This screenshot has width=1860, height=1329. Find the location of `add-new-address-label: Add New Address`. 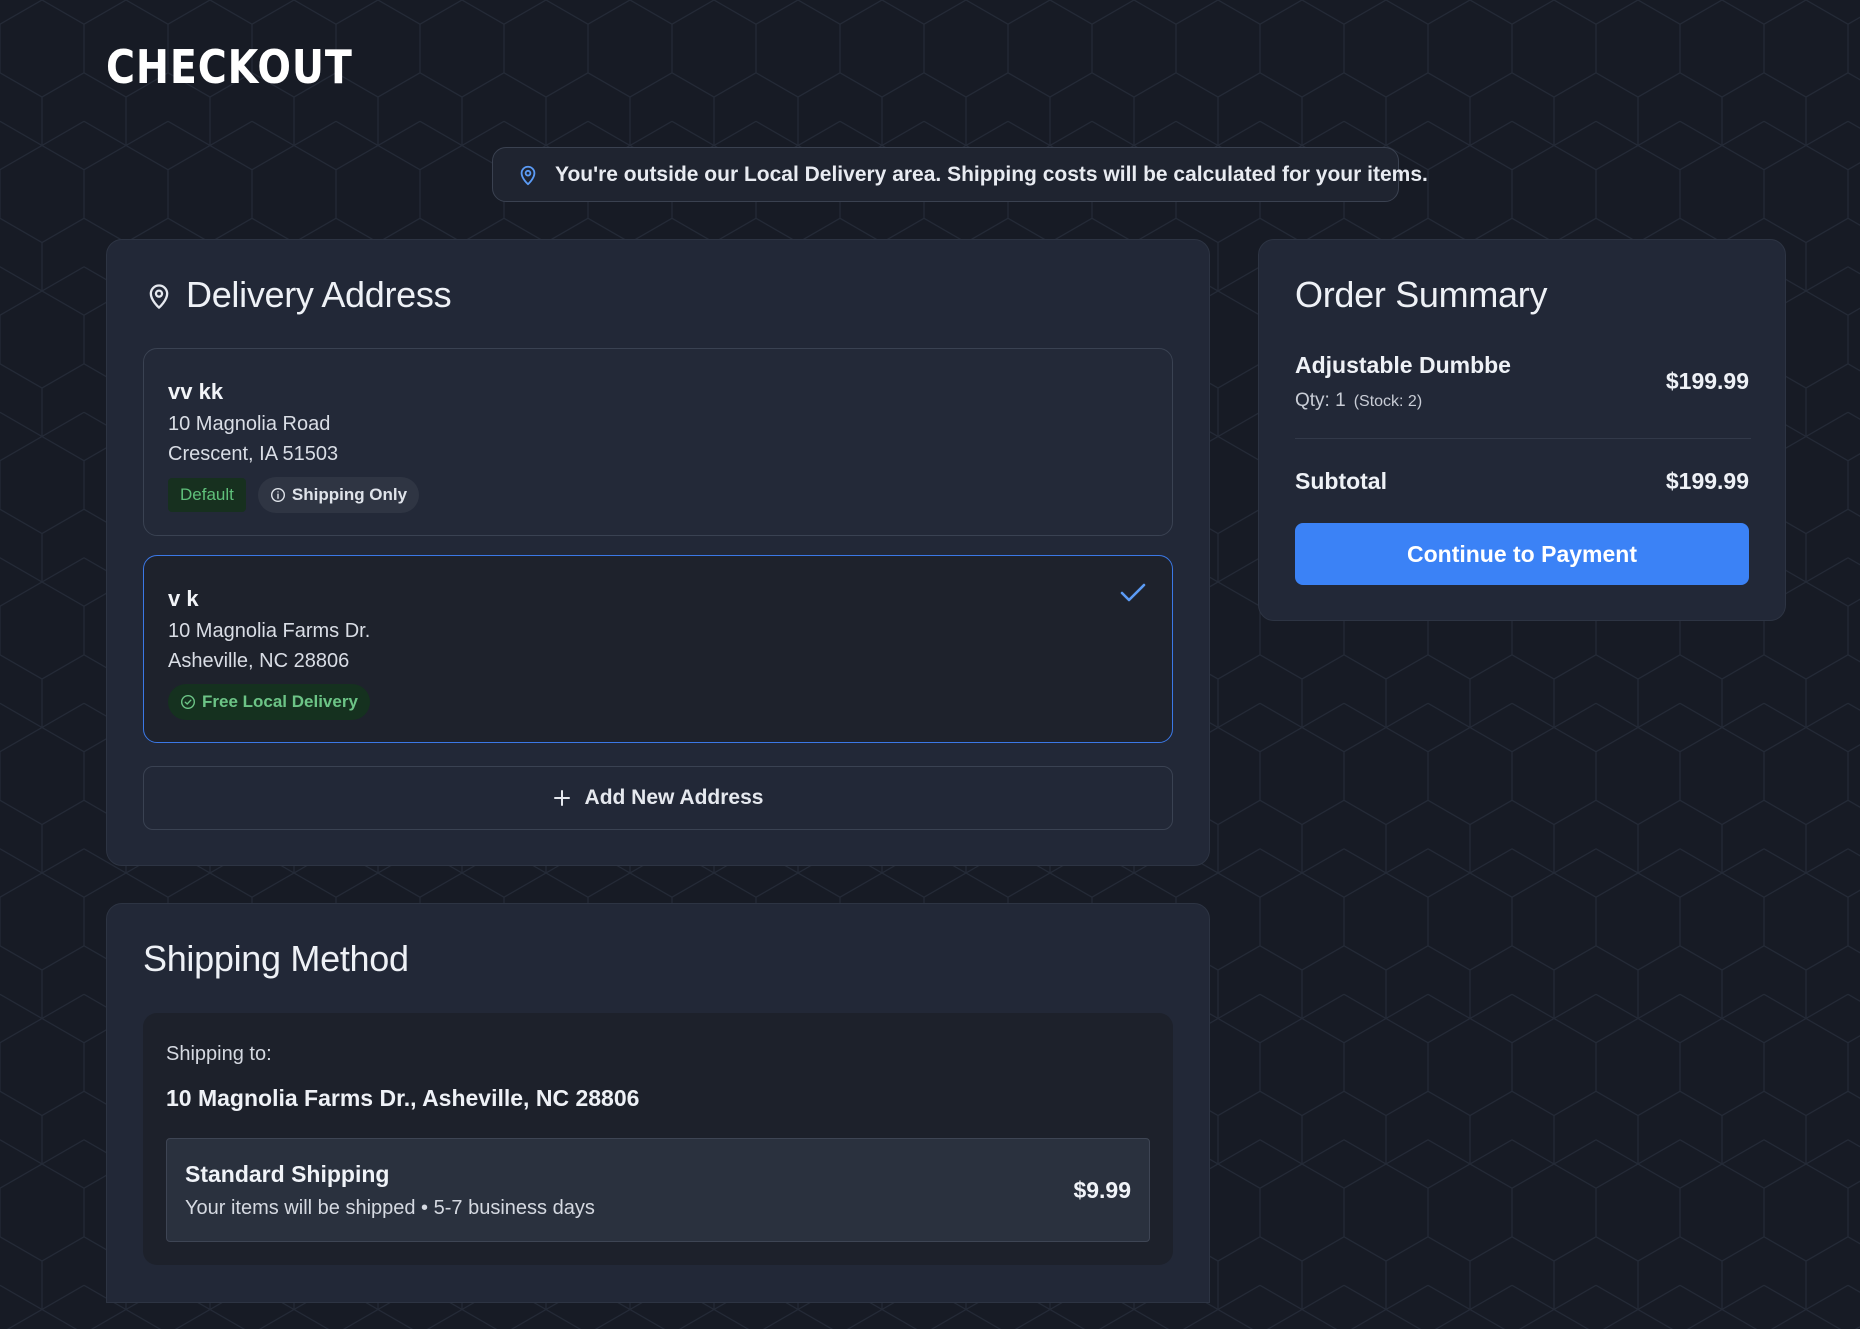

add-new-address-label: Add New Address is located at coordinates (674, 797).